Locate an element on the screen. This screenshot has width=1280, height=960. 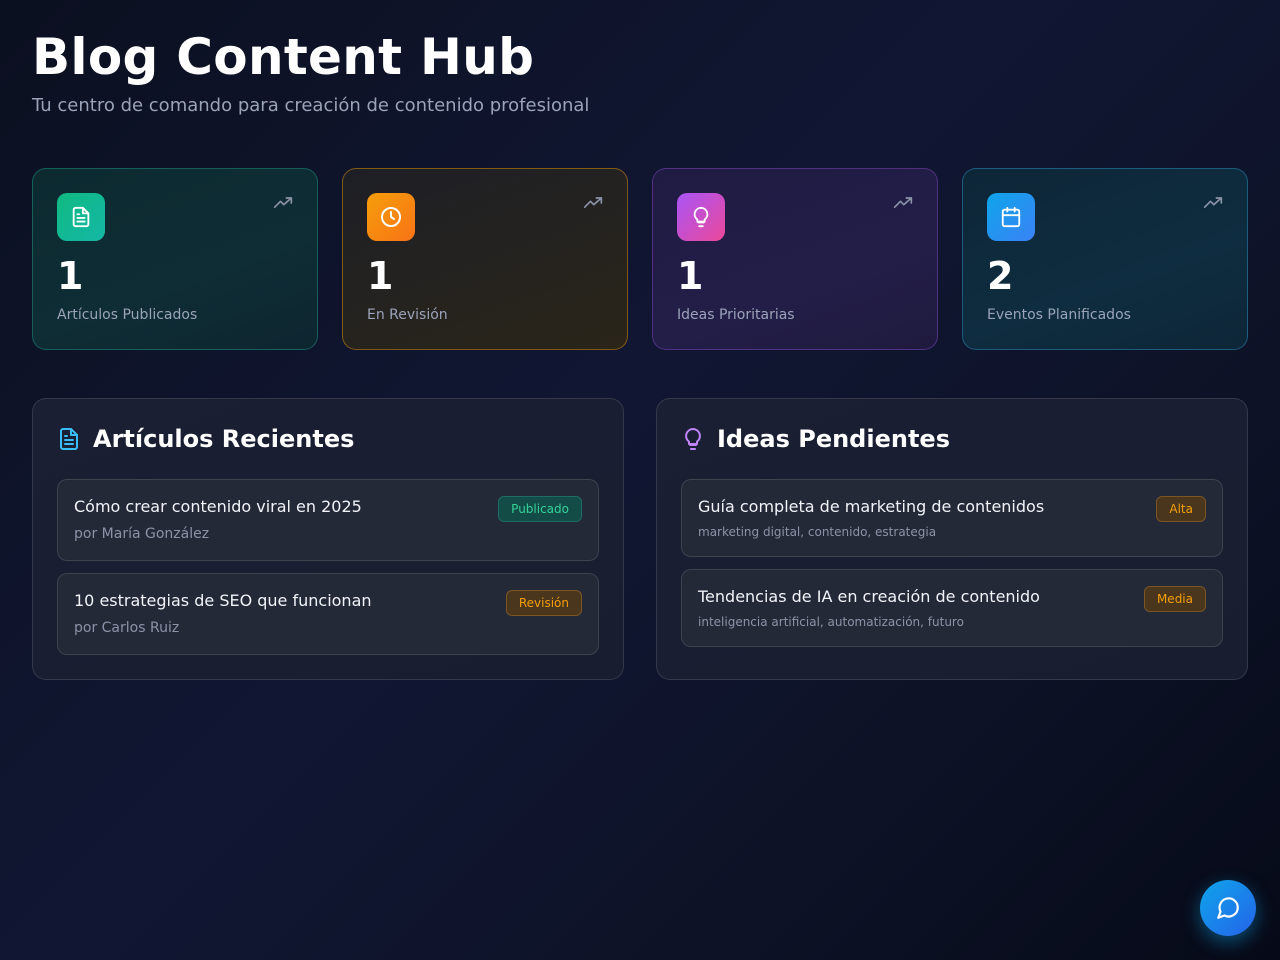
stat-label: Artículos Publicados is located at coordinates (127, 315).